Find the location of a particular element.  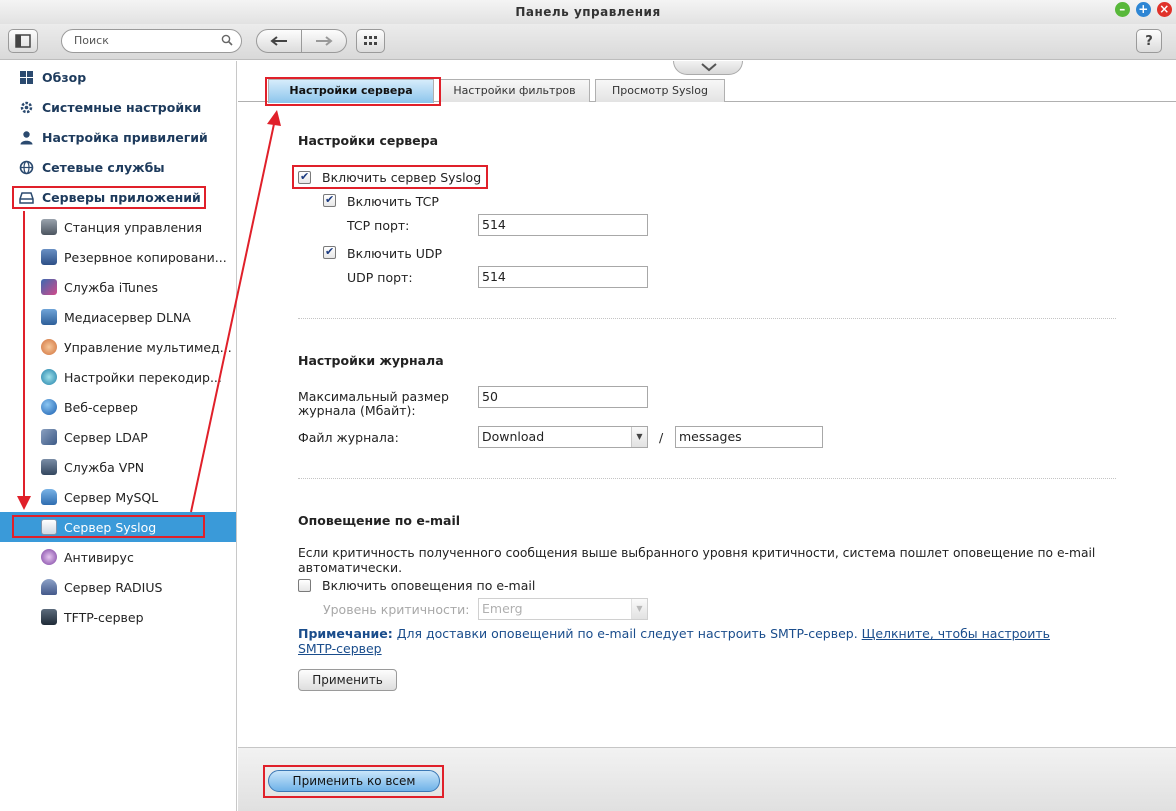

sidebar-item-tftp: TFTP-сервер is located at coordinates (118, 617).